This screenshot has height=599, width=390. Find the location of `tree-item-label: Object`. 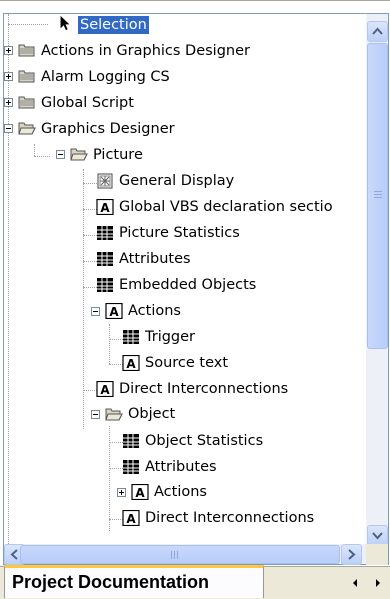

tree-item-label: Object is located at coordinates (152, 414).